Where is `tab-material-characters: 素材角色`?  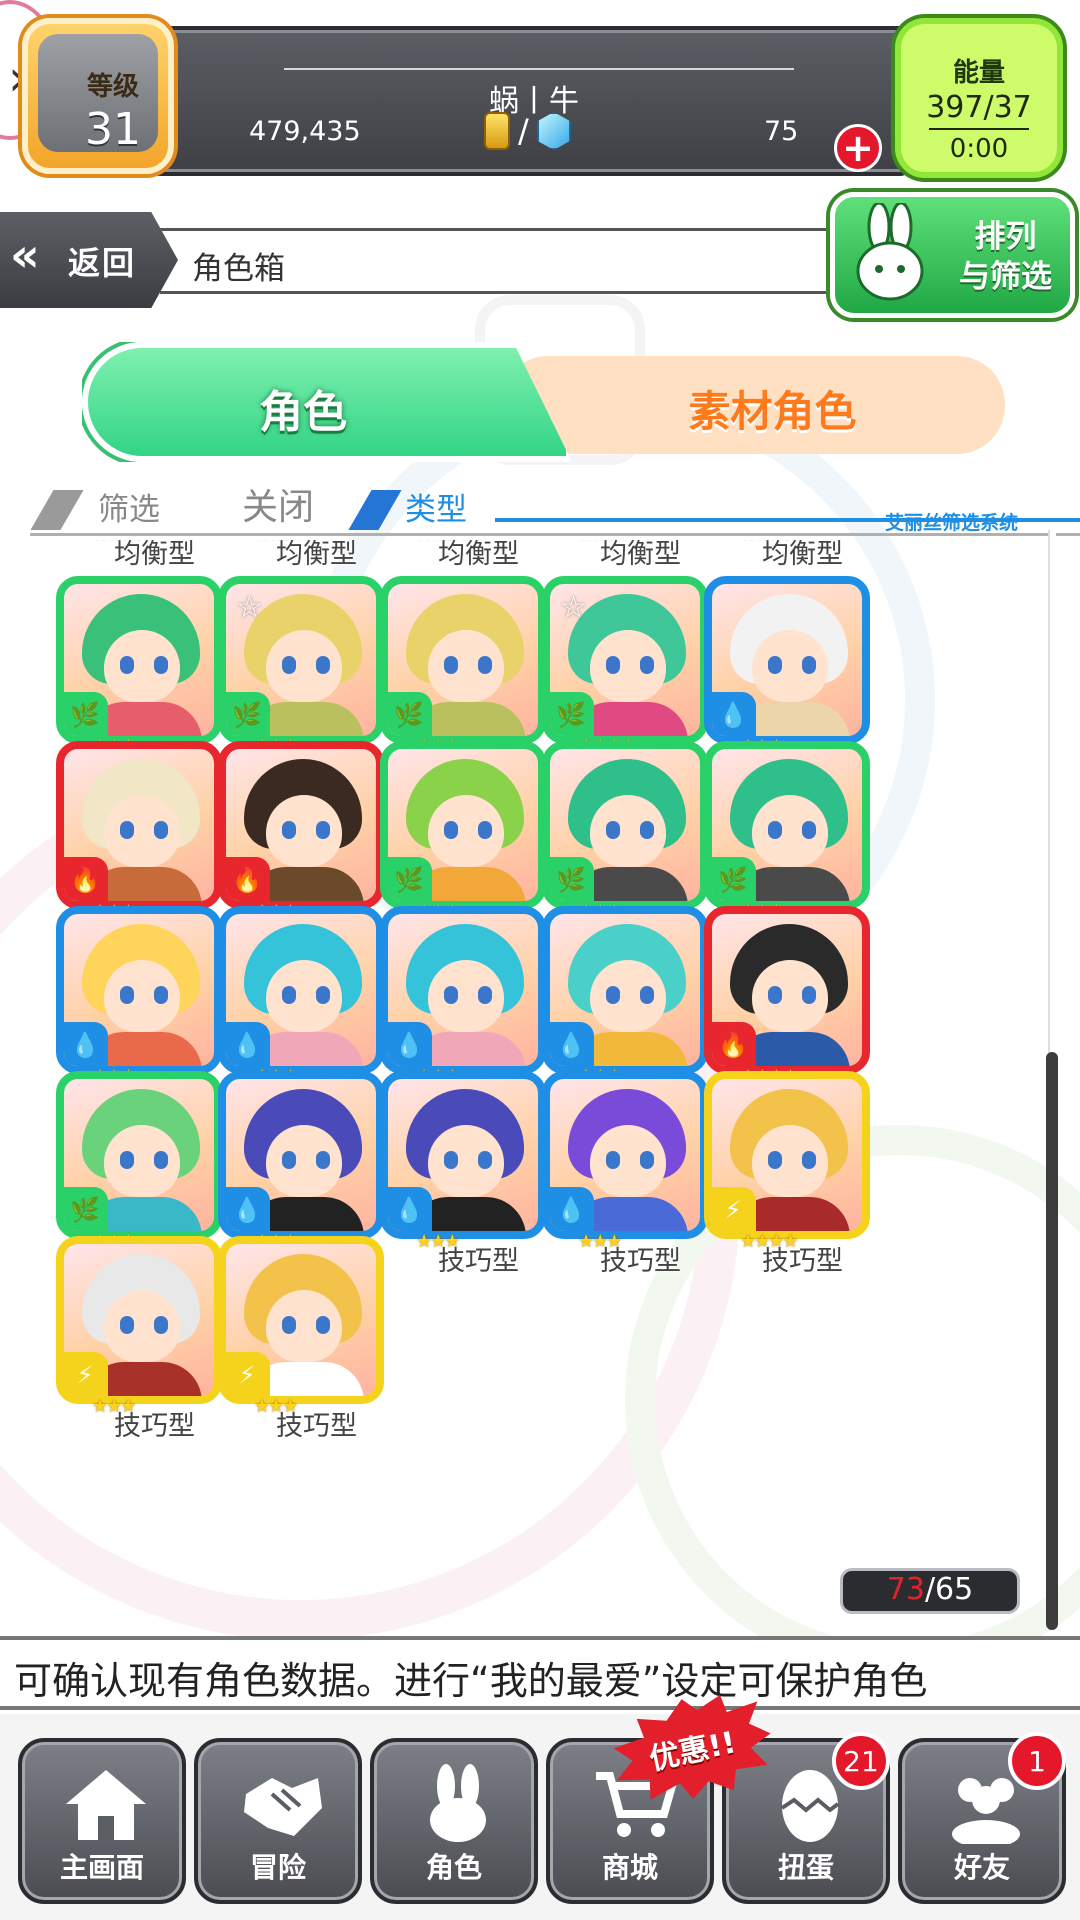
tab-material-characters: 素材角色 is located at coordinates (752, 405).